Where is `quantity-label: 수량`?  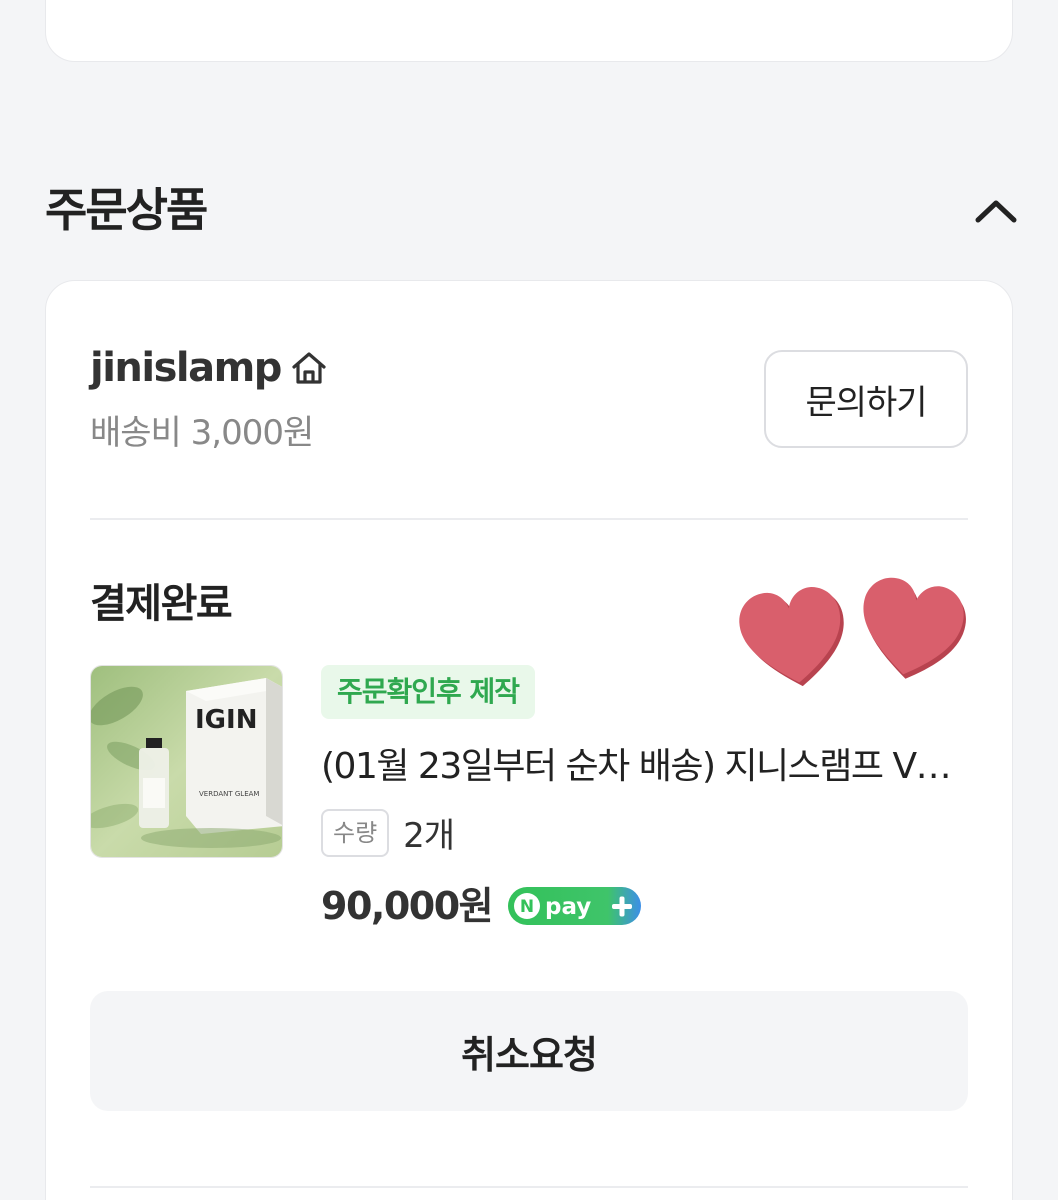 quantity-label: 수량 is located at coordinates (355, 832).